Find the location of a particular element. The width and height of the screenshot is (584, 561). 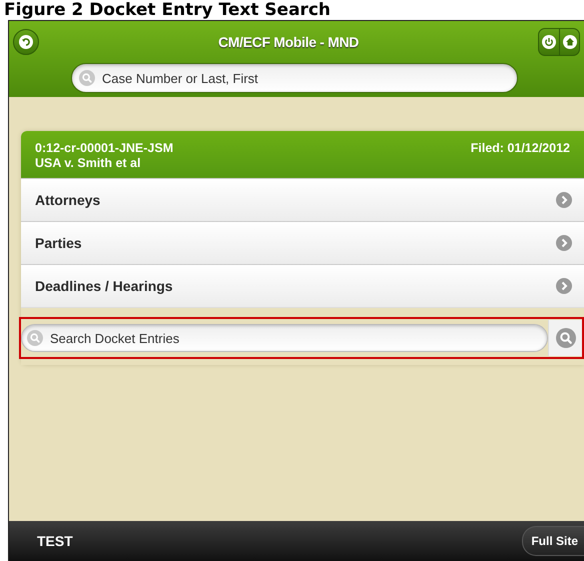

home-icon is located at coordinates (569, 42).